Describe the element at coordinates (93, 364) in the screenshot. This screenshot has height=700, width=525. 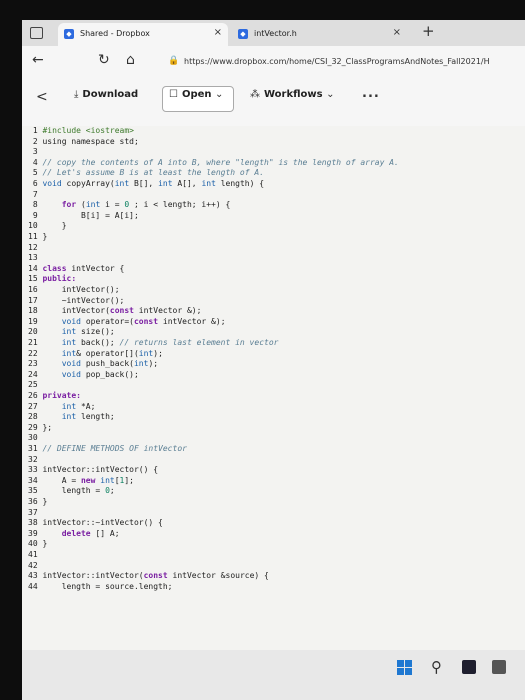
I see `code-line: 23 void push_back(int);` at that location.